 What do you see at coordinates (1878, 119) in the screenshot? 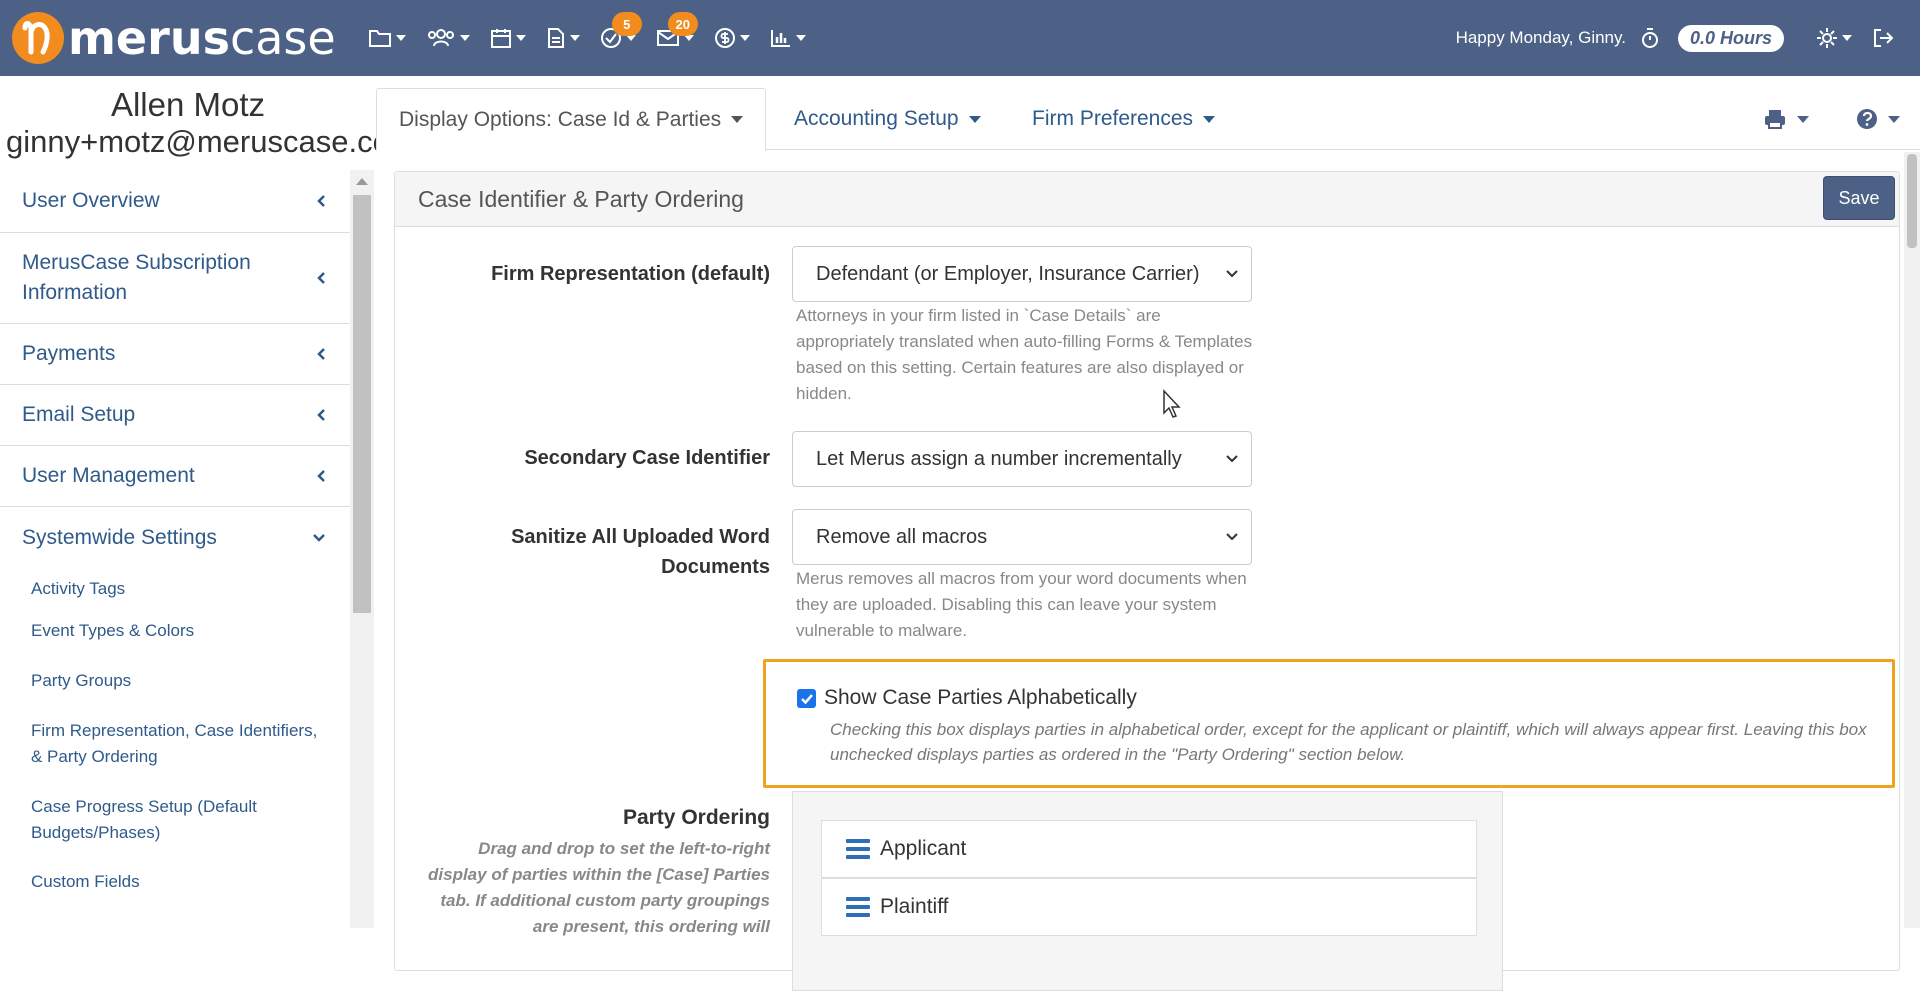
I see `help-menu-button` at bounding box center [1878, 119].